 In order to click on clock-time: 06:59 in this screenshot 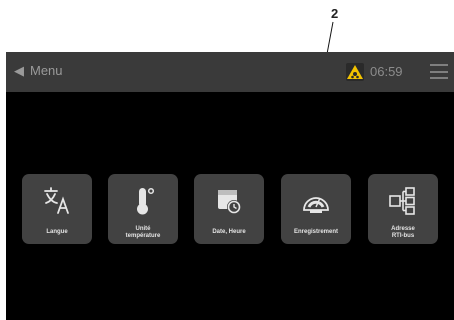, I will do `click(386, 71)`.